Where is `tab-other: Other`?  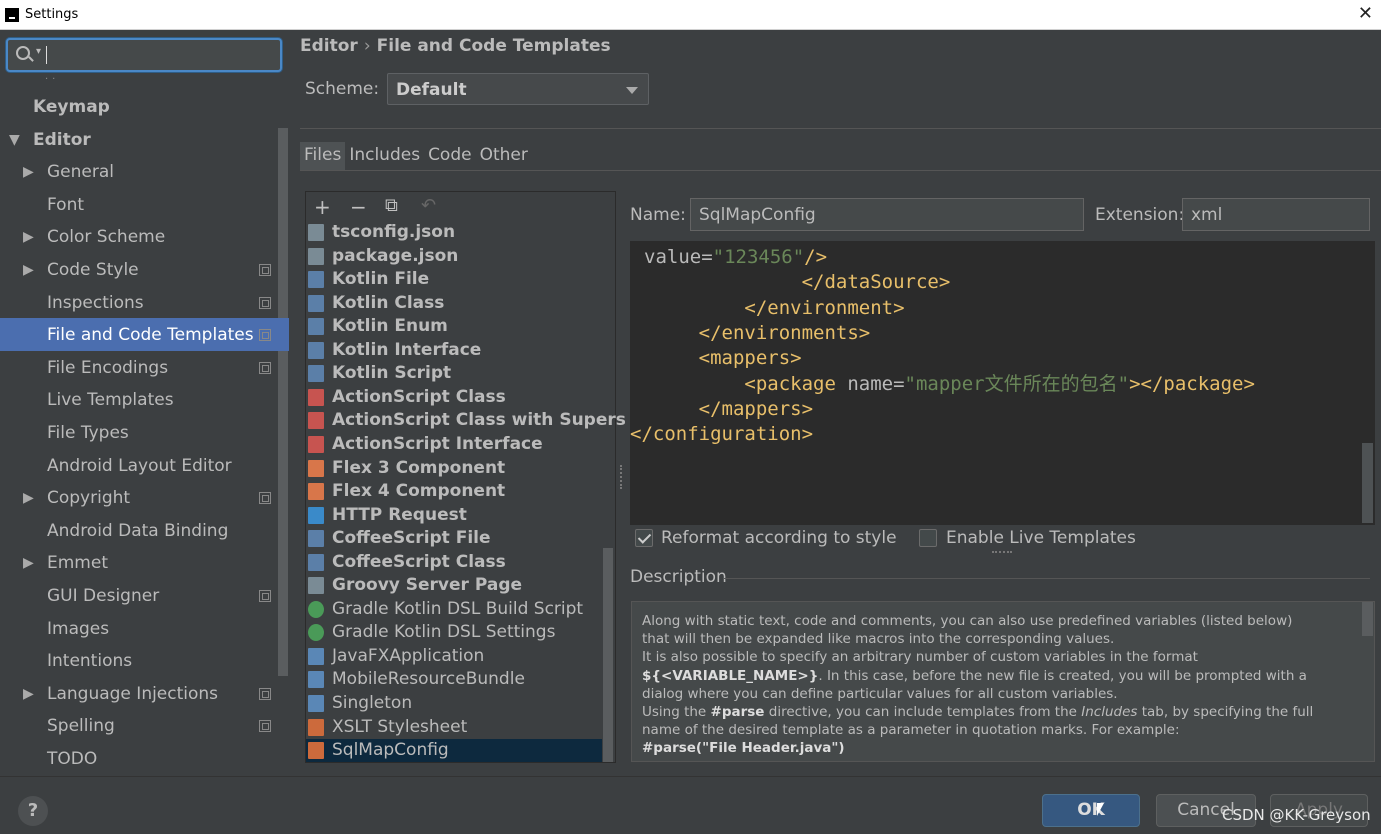 tab-other: Other is located at coordinates (504, 156).